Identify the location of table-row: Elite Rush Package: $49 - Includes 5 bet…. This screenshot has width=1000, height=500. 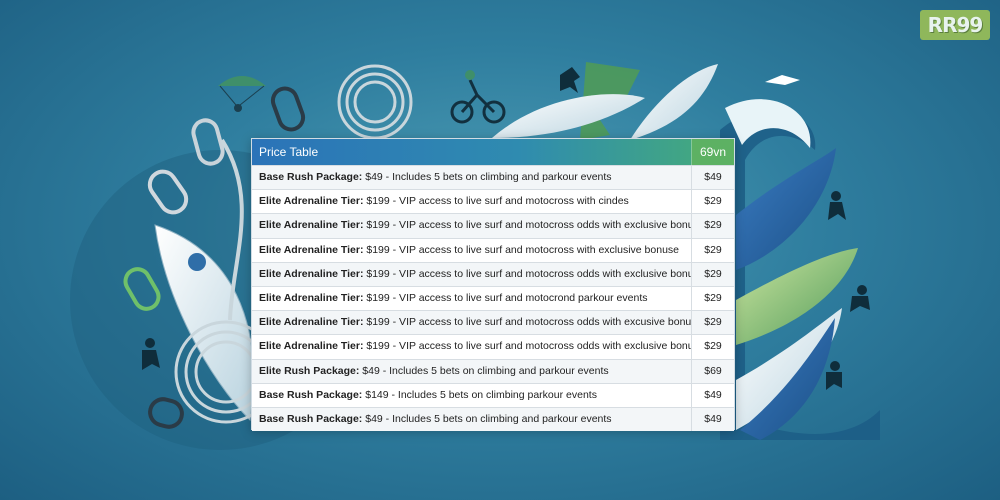
(493, 370).